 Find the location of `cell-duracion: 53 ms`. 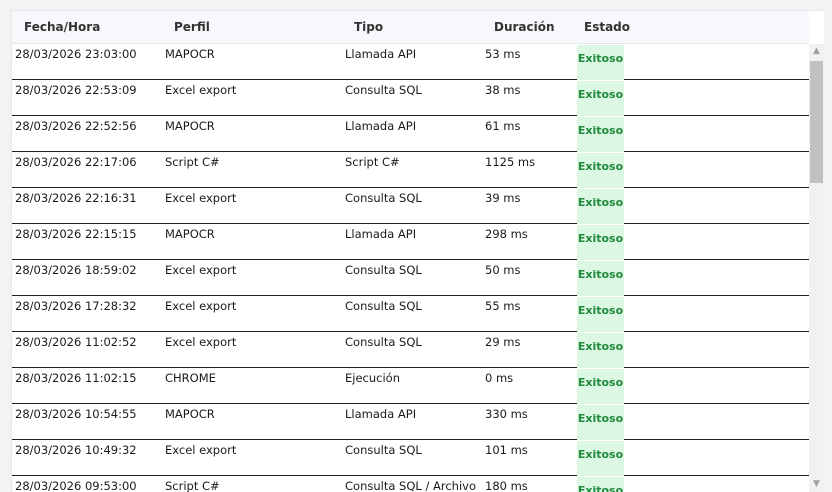

cell-duracion: 53 ms is located at coordinates (503, 54).